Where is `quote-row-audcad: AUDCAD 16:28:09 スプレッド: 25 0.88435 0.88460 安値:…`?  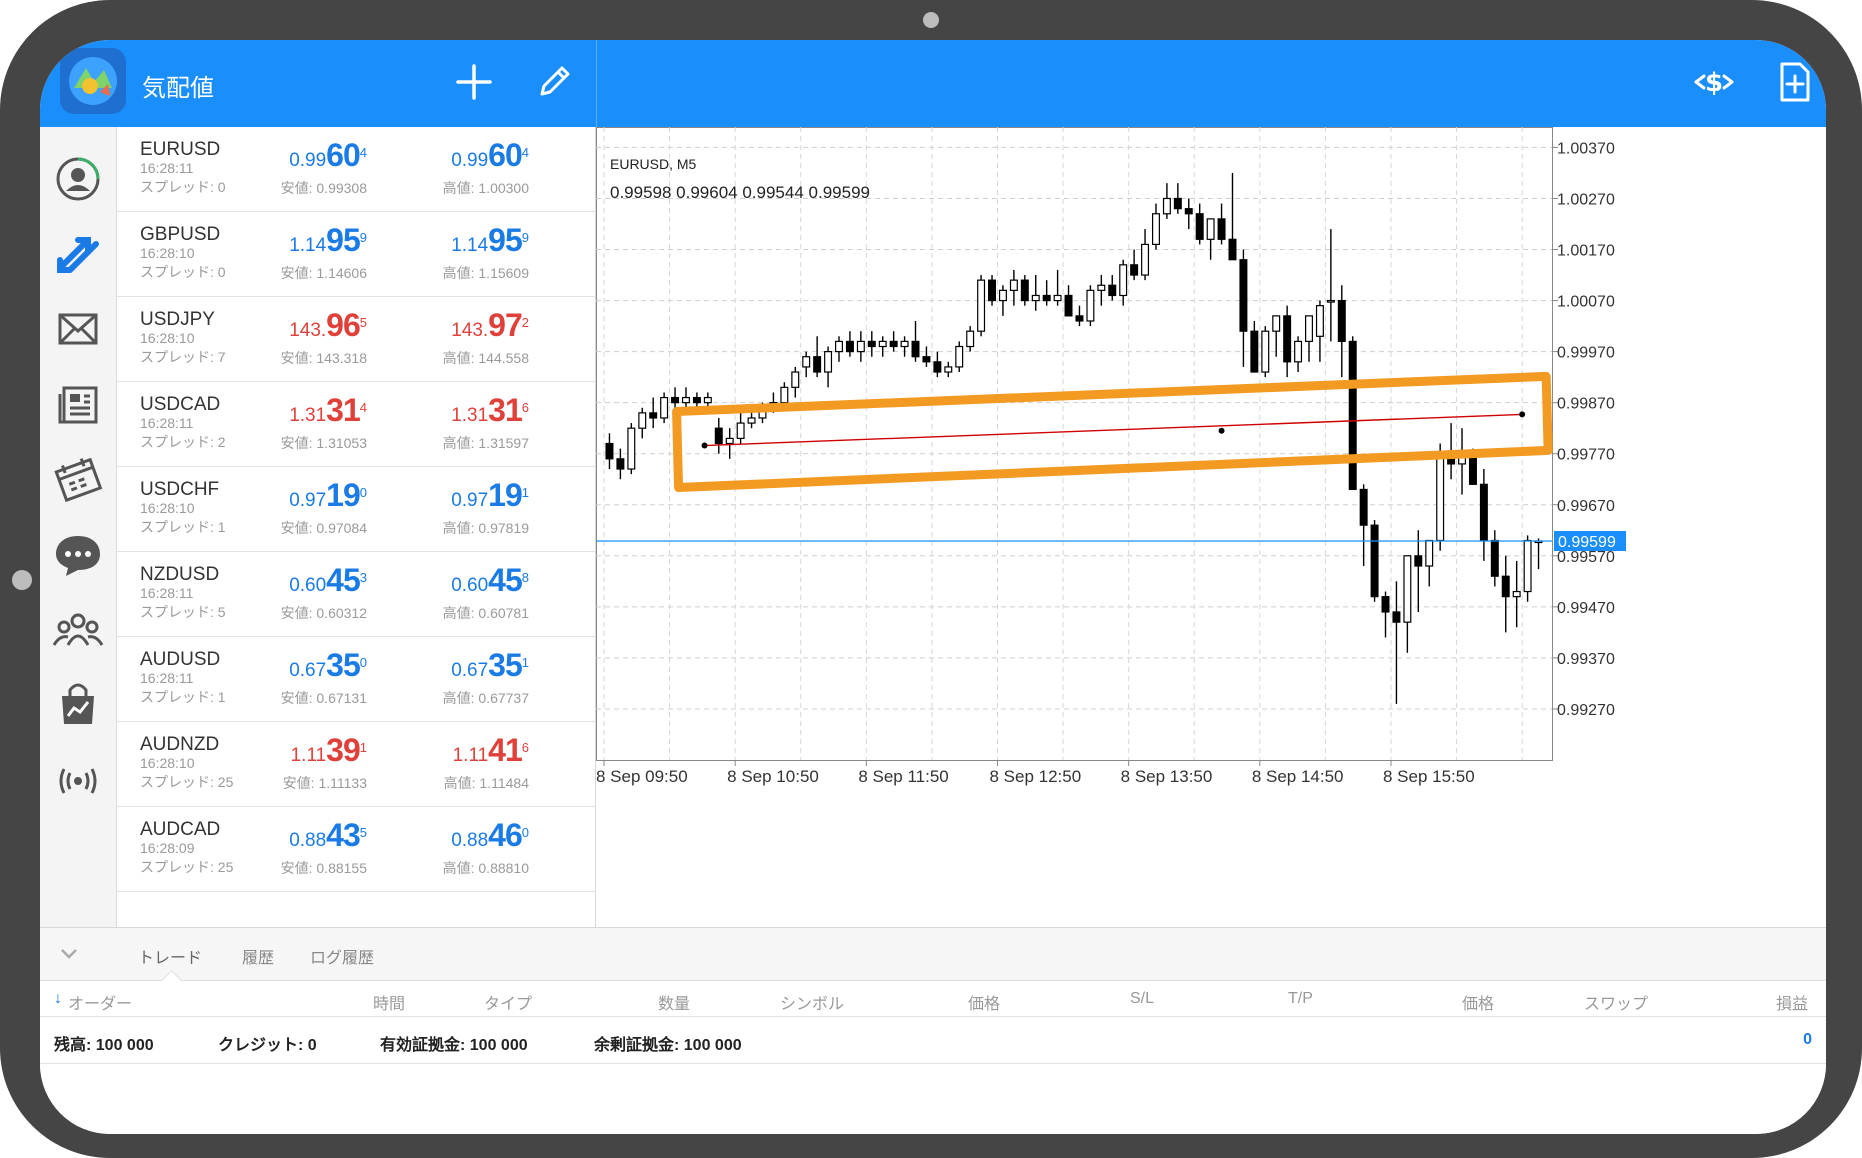
quote-row-audcad: AUDCAD 16:28:09 スプレッド: 25 0.88435 0.88460 安値:… is located at coordinates (356, 849).